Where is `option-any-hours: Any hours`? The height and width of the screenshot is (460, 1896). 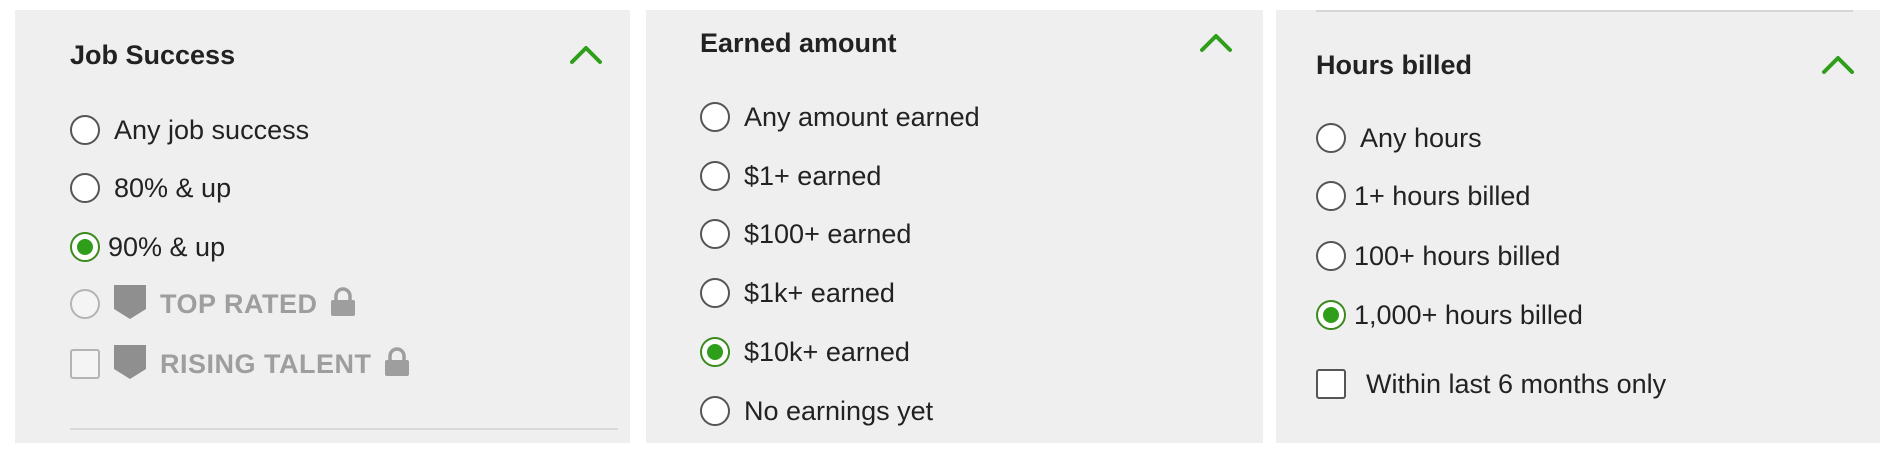
option-any-hours: Any hours is located at coordinates (1399, 138).